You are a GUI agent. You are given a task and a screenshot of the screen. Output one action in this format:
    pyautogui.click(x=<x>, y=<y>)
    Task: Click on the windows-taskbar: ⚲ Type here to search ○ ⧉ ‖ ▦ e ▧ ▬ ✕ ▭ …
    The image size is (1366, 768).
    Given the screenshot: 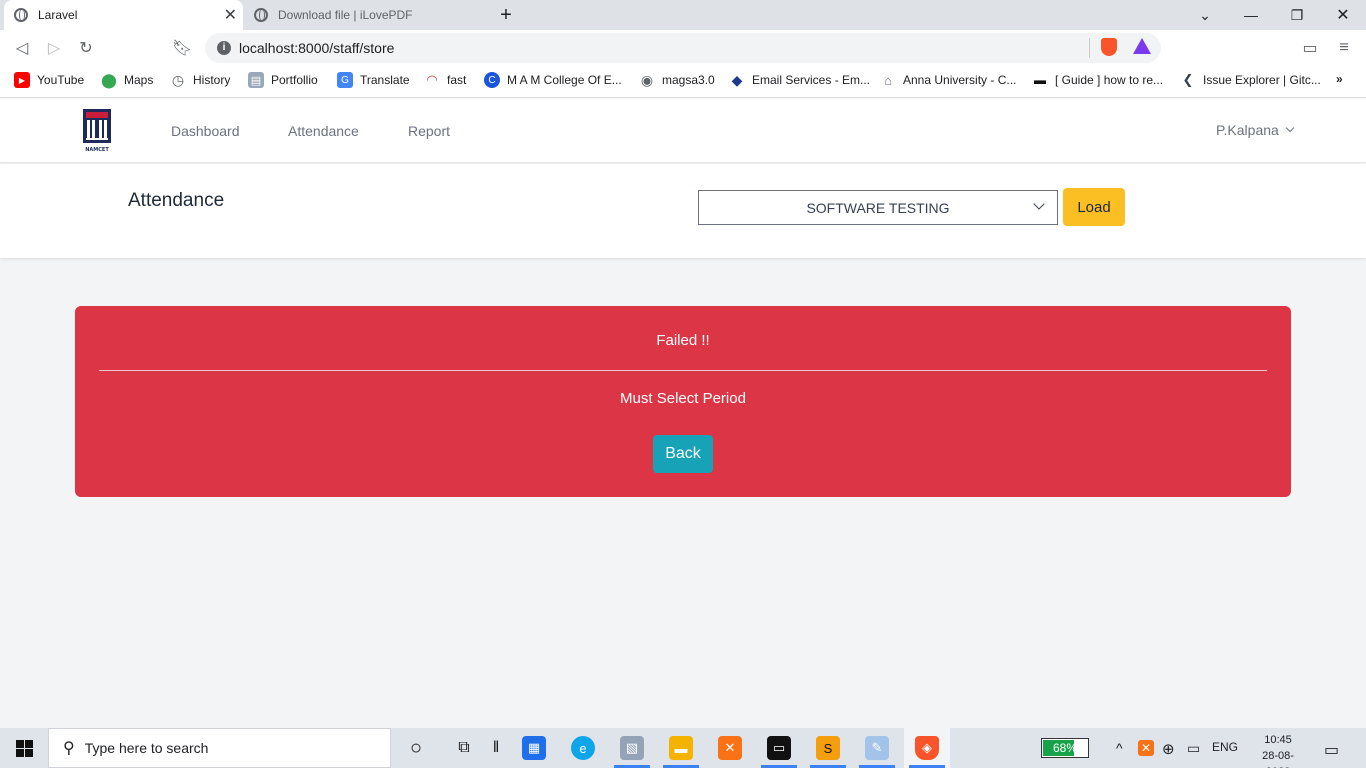 What is the action you would take?
    pyautogui.click(x=683, y=748)
    